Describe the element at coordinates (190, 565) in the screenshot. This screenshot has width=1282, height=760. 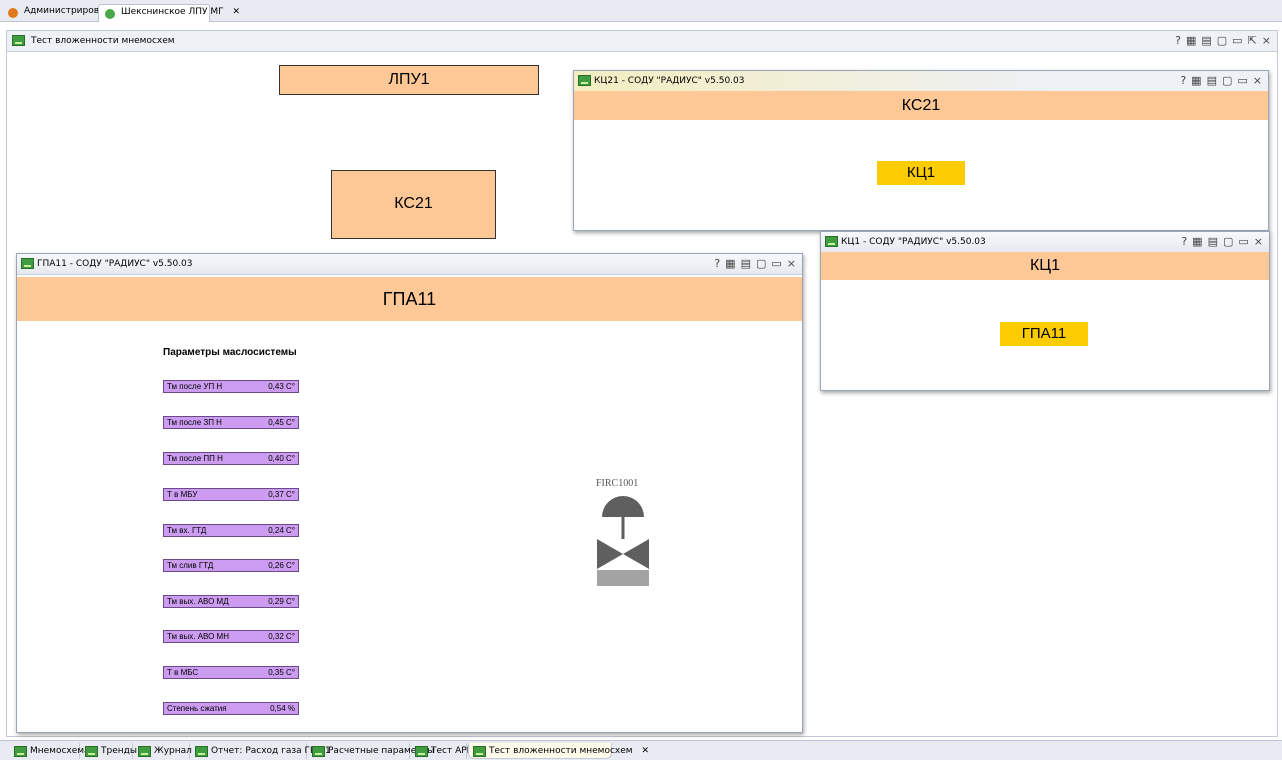
I see `param-label: Тм слив ГТД` at that location.